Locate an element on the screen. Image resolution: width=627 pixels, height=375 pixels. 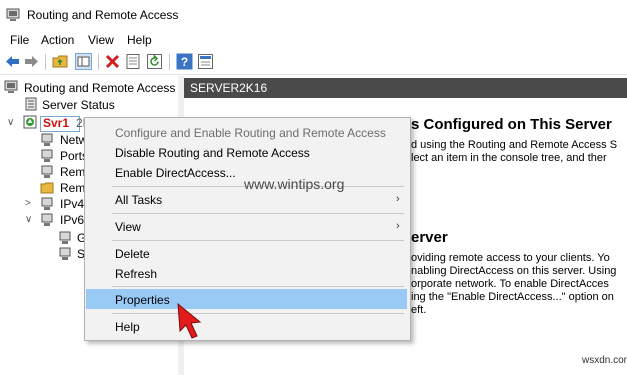
tree-server-name: Svr1 is located at coordinates (56, 125).